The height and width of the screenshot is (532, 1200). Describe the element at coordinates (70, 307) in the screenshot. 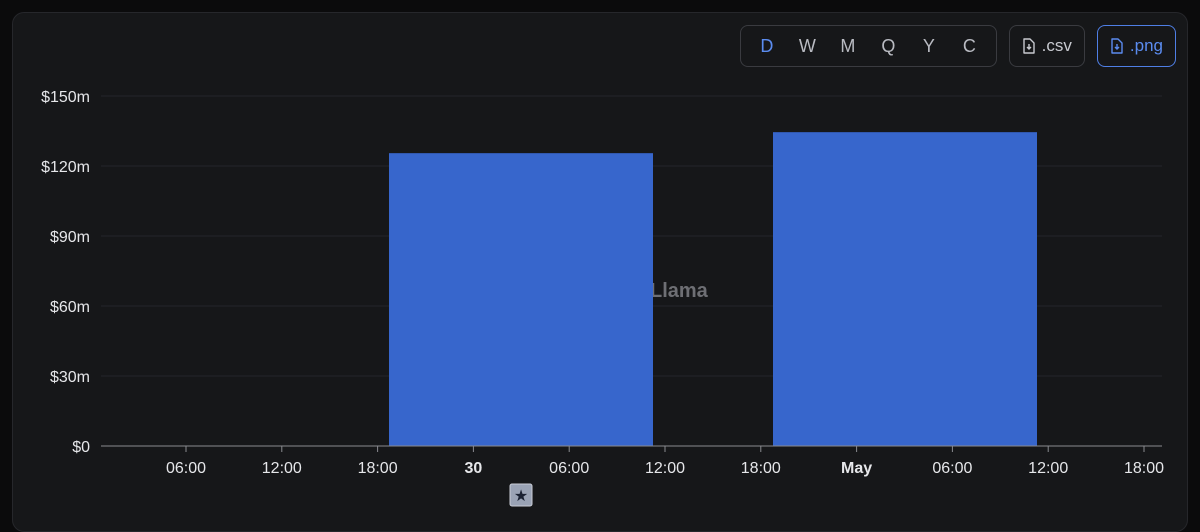

I see `y-tick-label: $60m` at that location.